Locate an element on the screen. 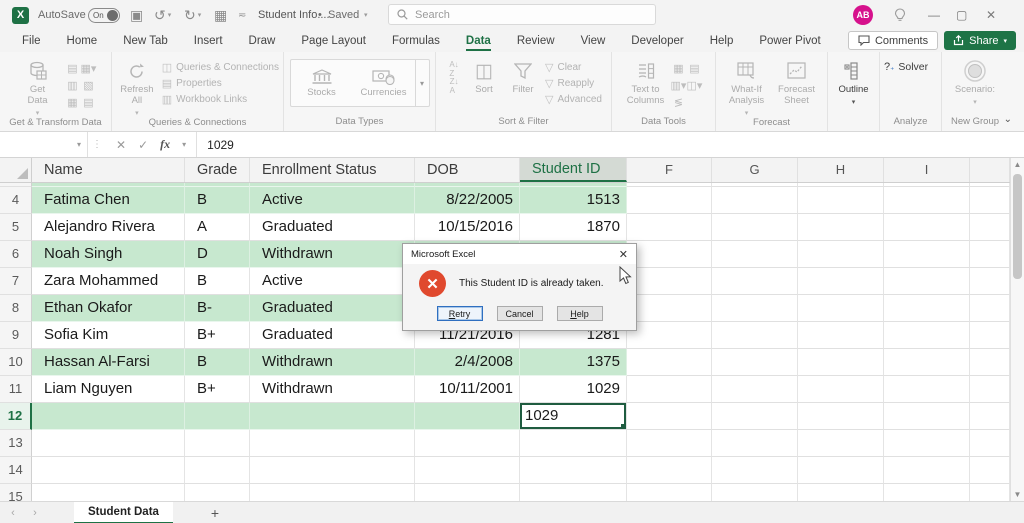 This screenshot has height=523, width=1024. name-box: ▾ is located at coordinates (44, 144).